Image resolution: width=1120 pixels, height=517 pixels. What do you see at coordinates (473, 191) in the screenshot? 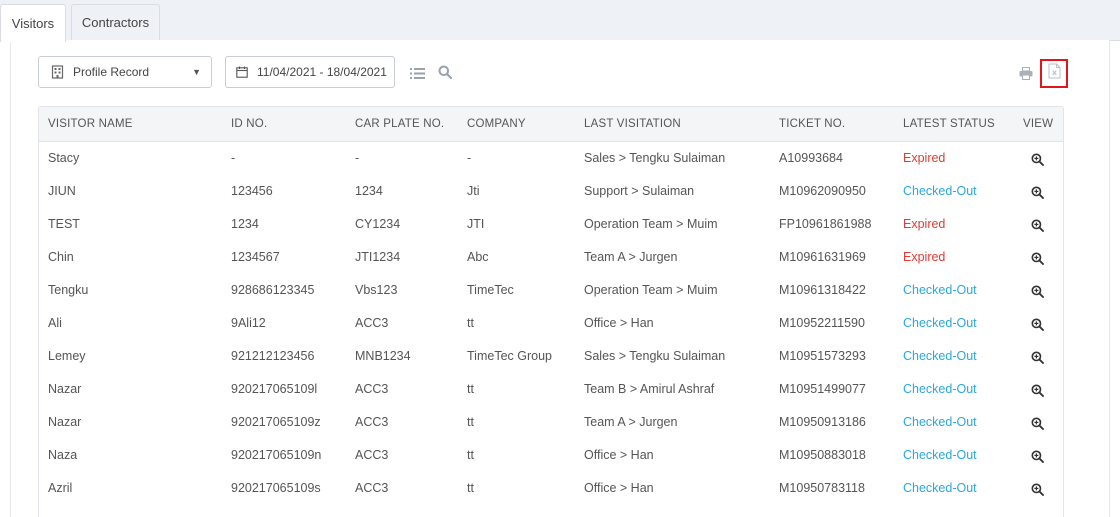
I see `company-cell: Jti` at bounding box center [473, 191].